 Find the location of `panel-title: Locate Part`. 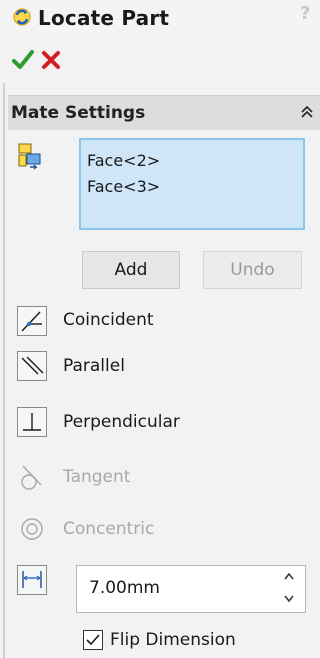

panel-title: Locate Part is located at coordinates (104, 18).